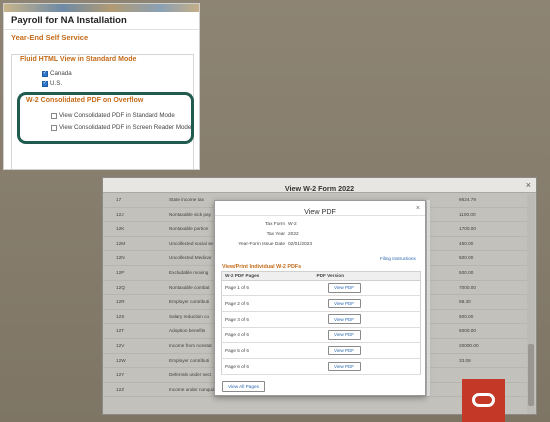  I want to click on box-description-cell: Adoption benefits, so click(187, 331).